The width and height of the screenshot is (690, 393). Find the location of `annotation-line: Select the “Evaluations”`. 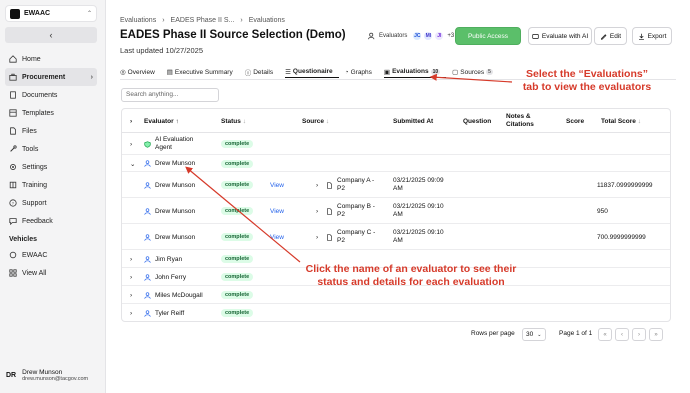

annotation-line: Select the “Evaluations” is located at coordinates (587, 74).